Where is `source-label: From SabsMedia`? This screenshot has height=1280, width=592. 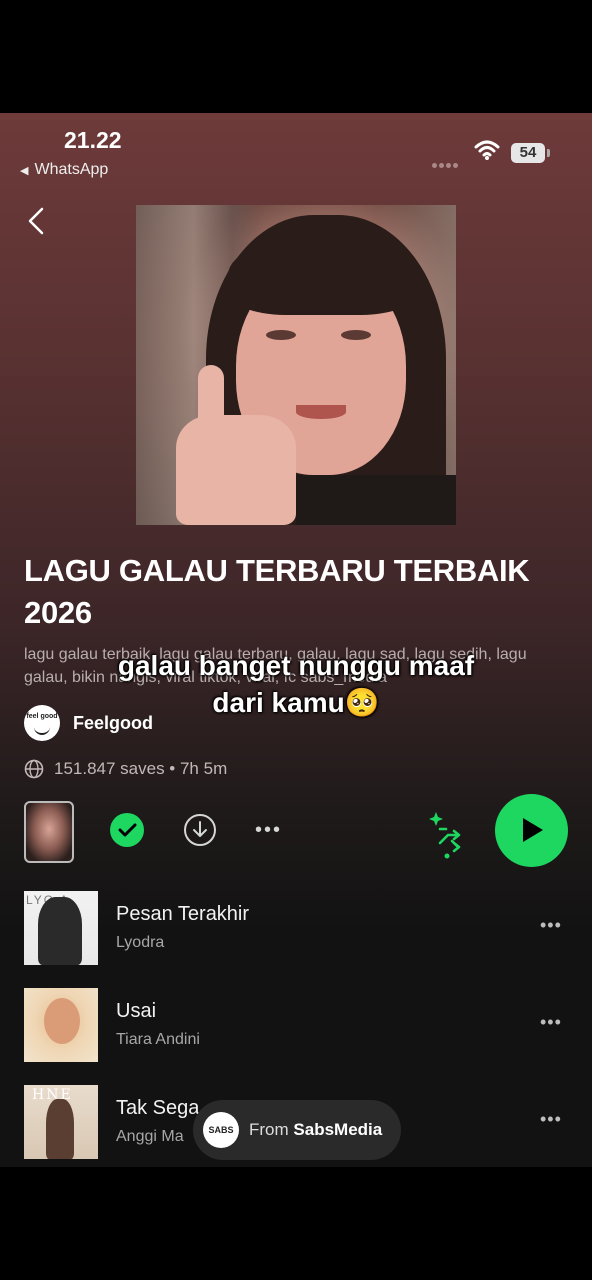 source-label: From SabsMedia is located at coordinates (315, 1130).